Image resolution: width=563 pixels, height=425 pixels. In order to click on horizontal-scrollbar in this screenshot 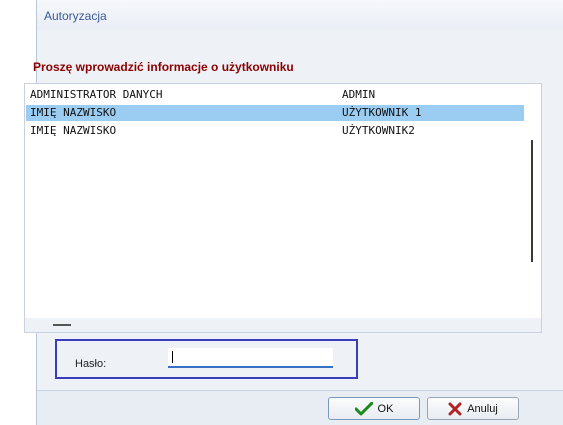, I will do `click(283, 325)`.